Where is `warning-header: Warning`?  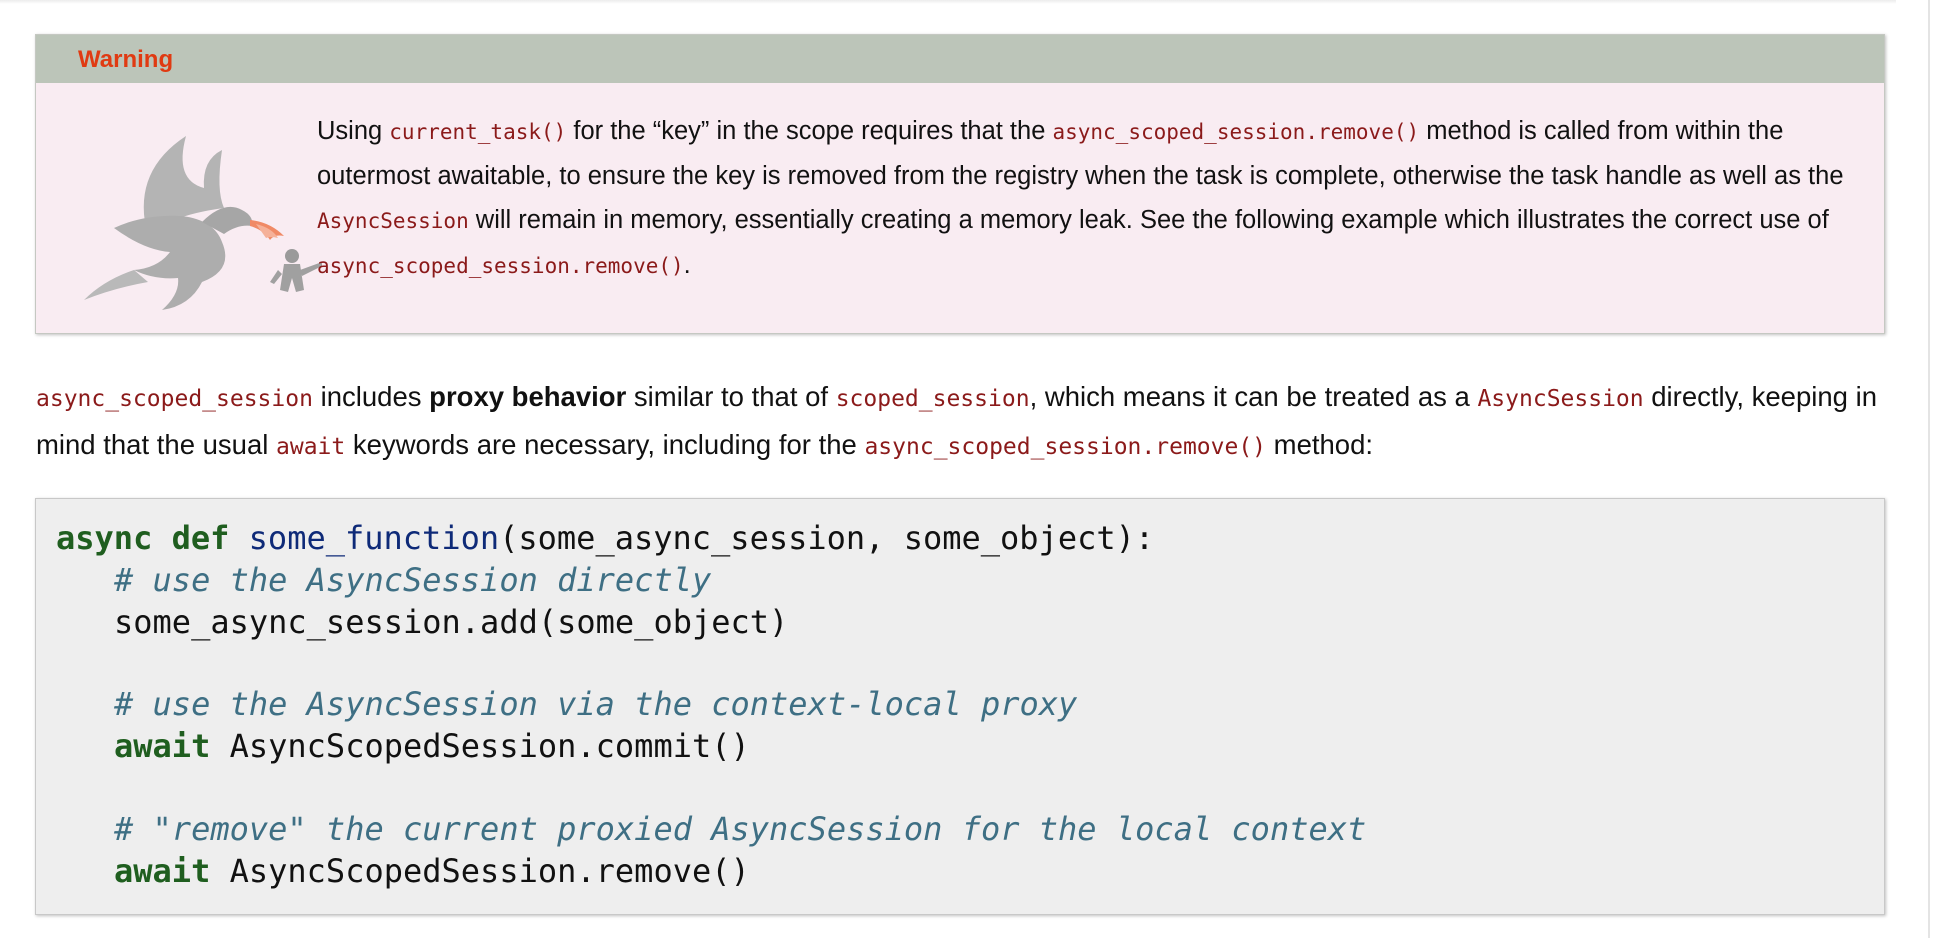
warning-header: Warning is located at coordinates (960, 59).